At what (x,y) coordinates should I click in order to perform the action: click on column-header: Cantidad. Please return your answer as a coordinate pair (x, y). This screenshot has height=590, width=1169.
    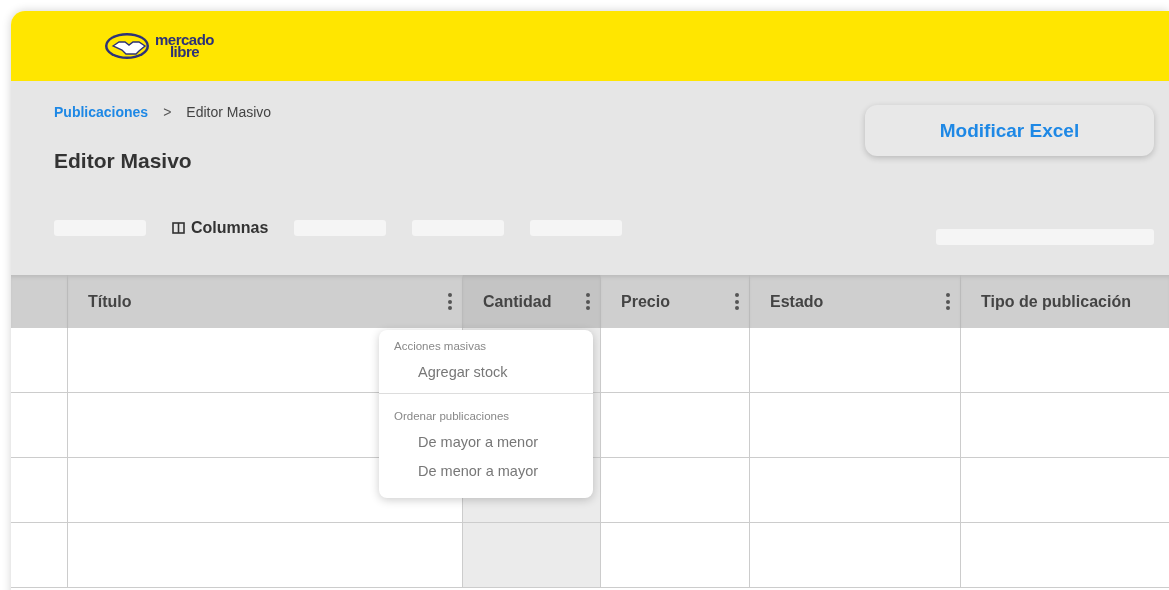
    Looking at the image, I should click on (531, 301).